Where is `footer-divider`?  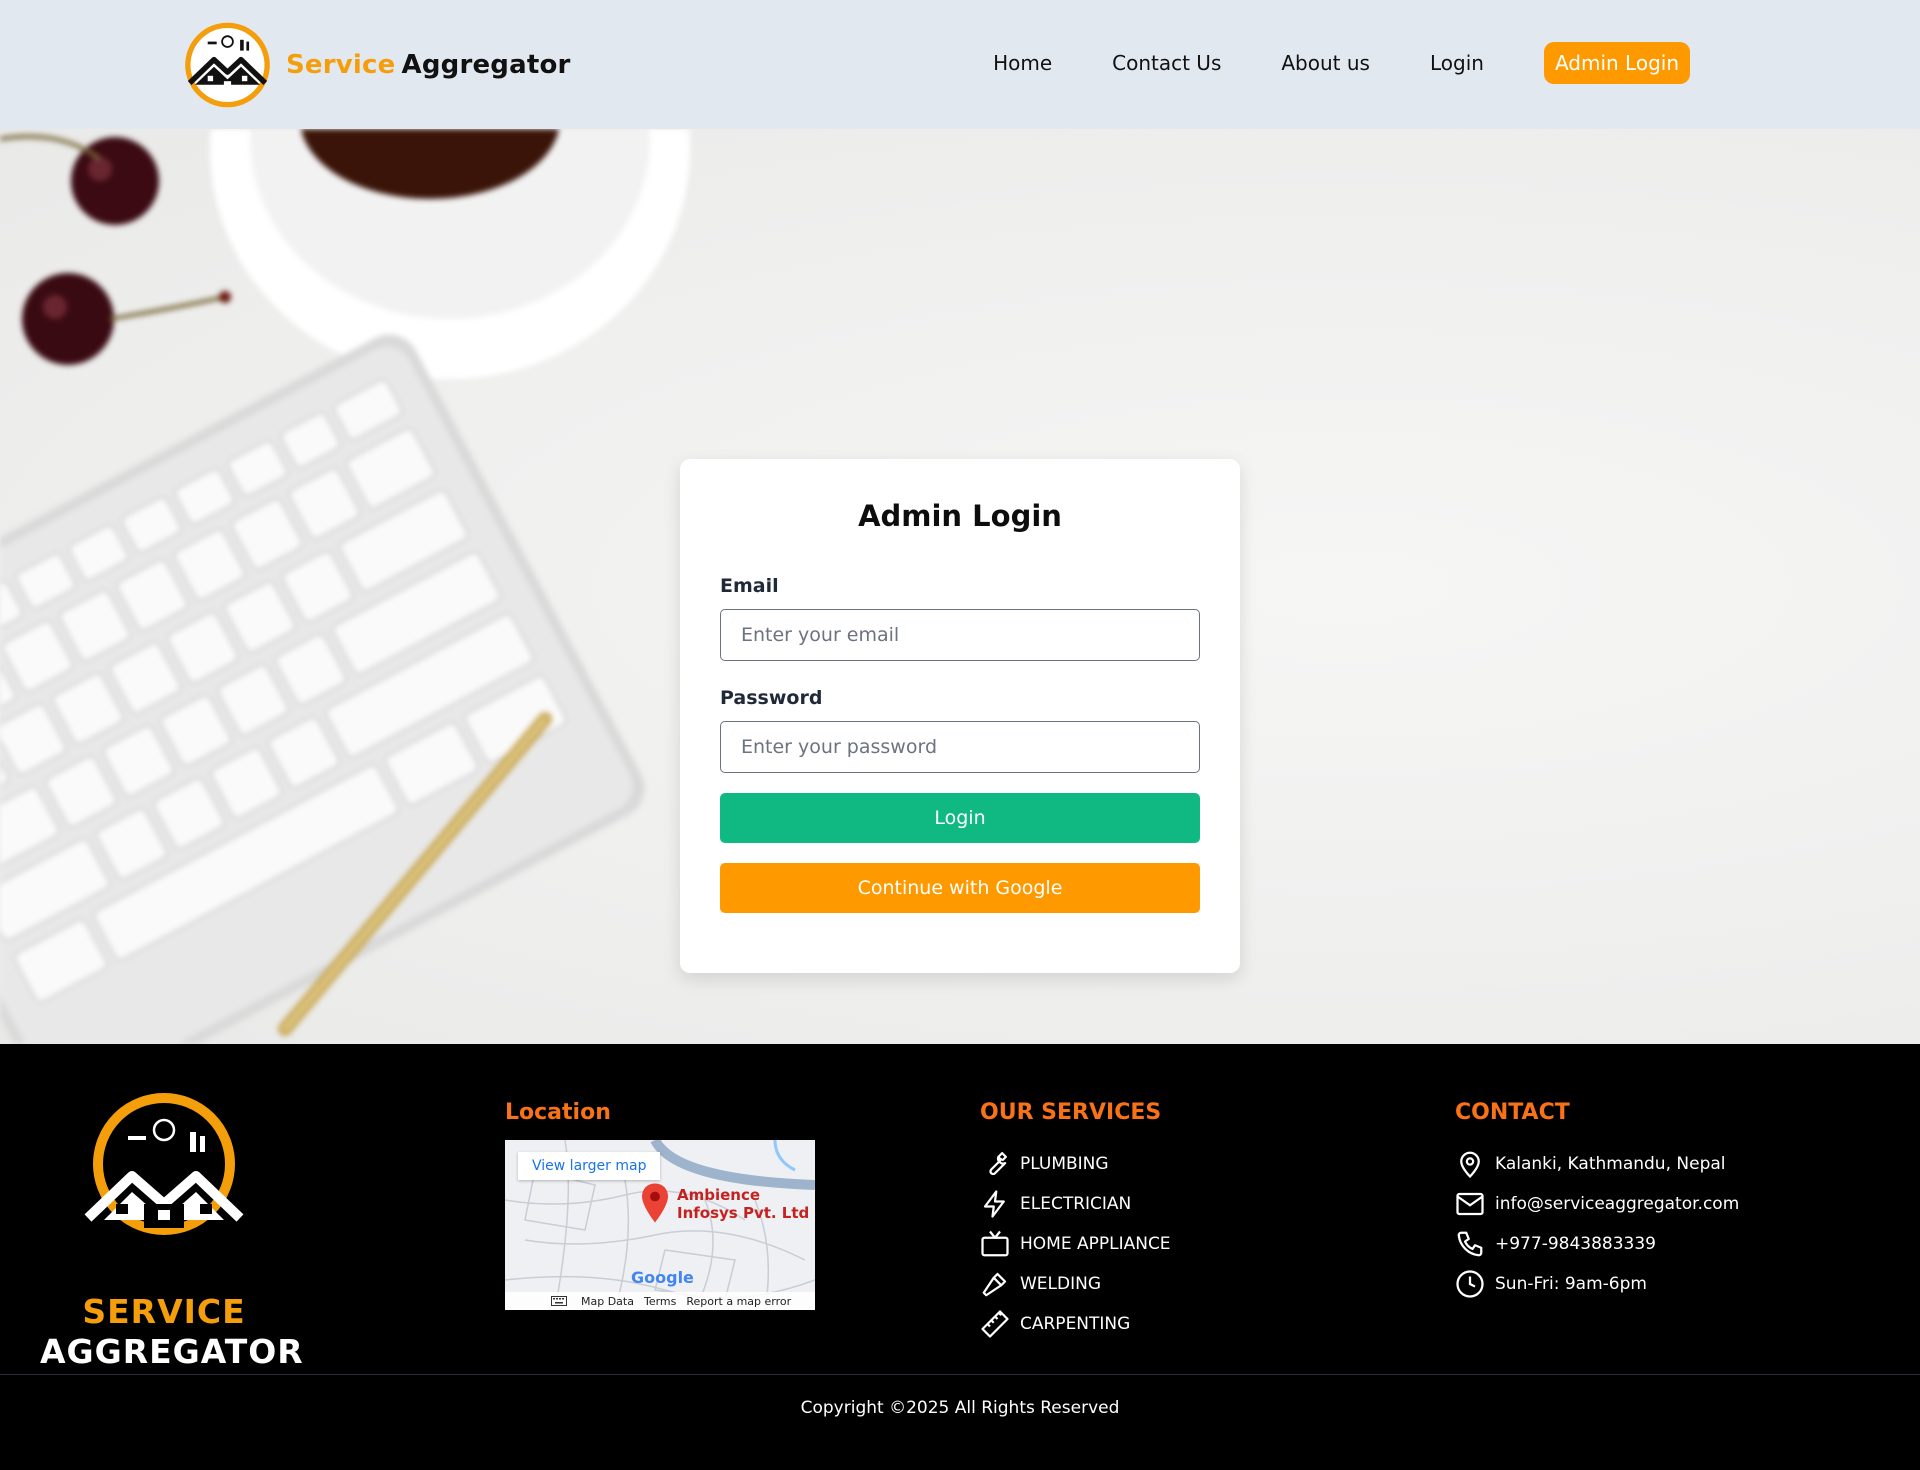 footer-divider is located at coordinates (960, 1374).